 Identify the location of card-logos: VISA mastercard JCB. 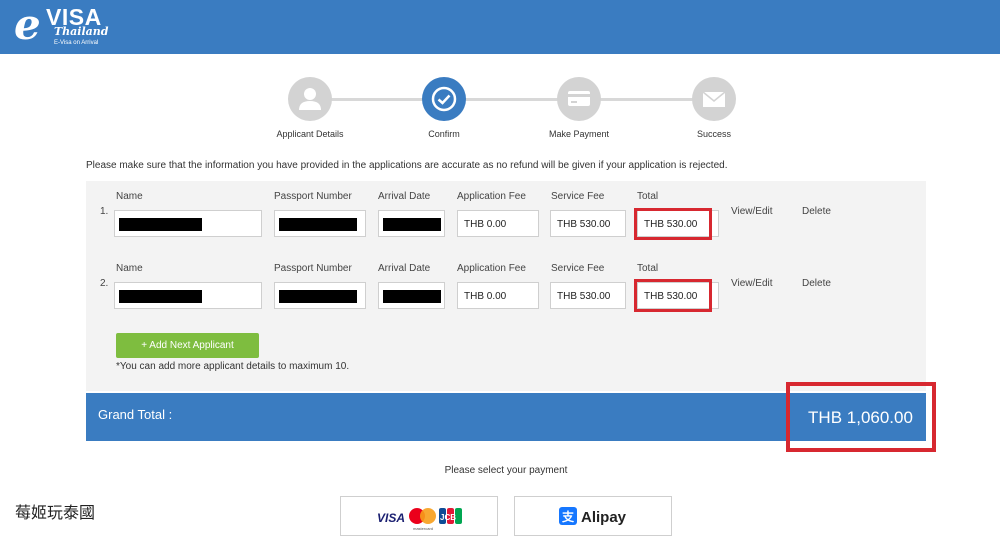
(419, 519).